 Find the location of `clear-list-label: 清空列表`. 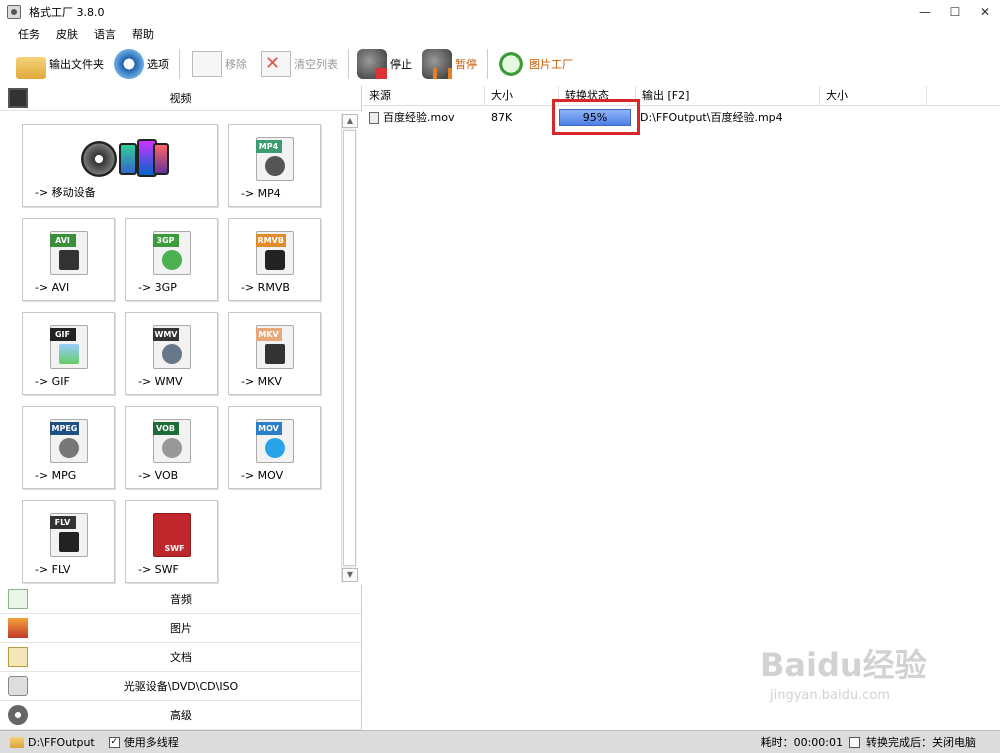

clear-list-label: 清空列表 is located at coordinates (316, 64).